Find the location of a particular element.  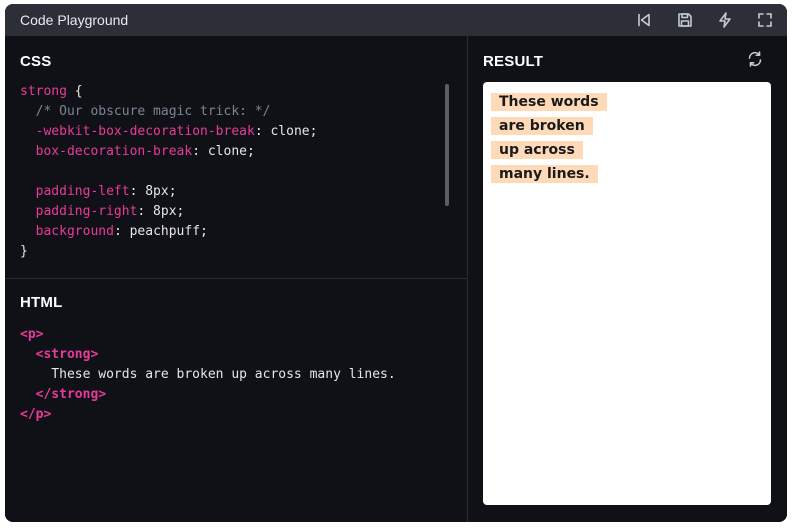

css-heading: CSS is located at coordinates (36, 61).